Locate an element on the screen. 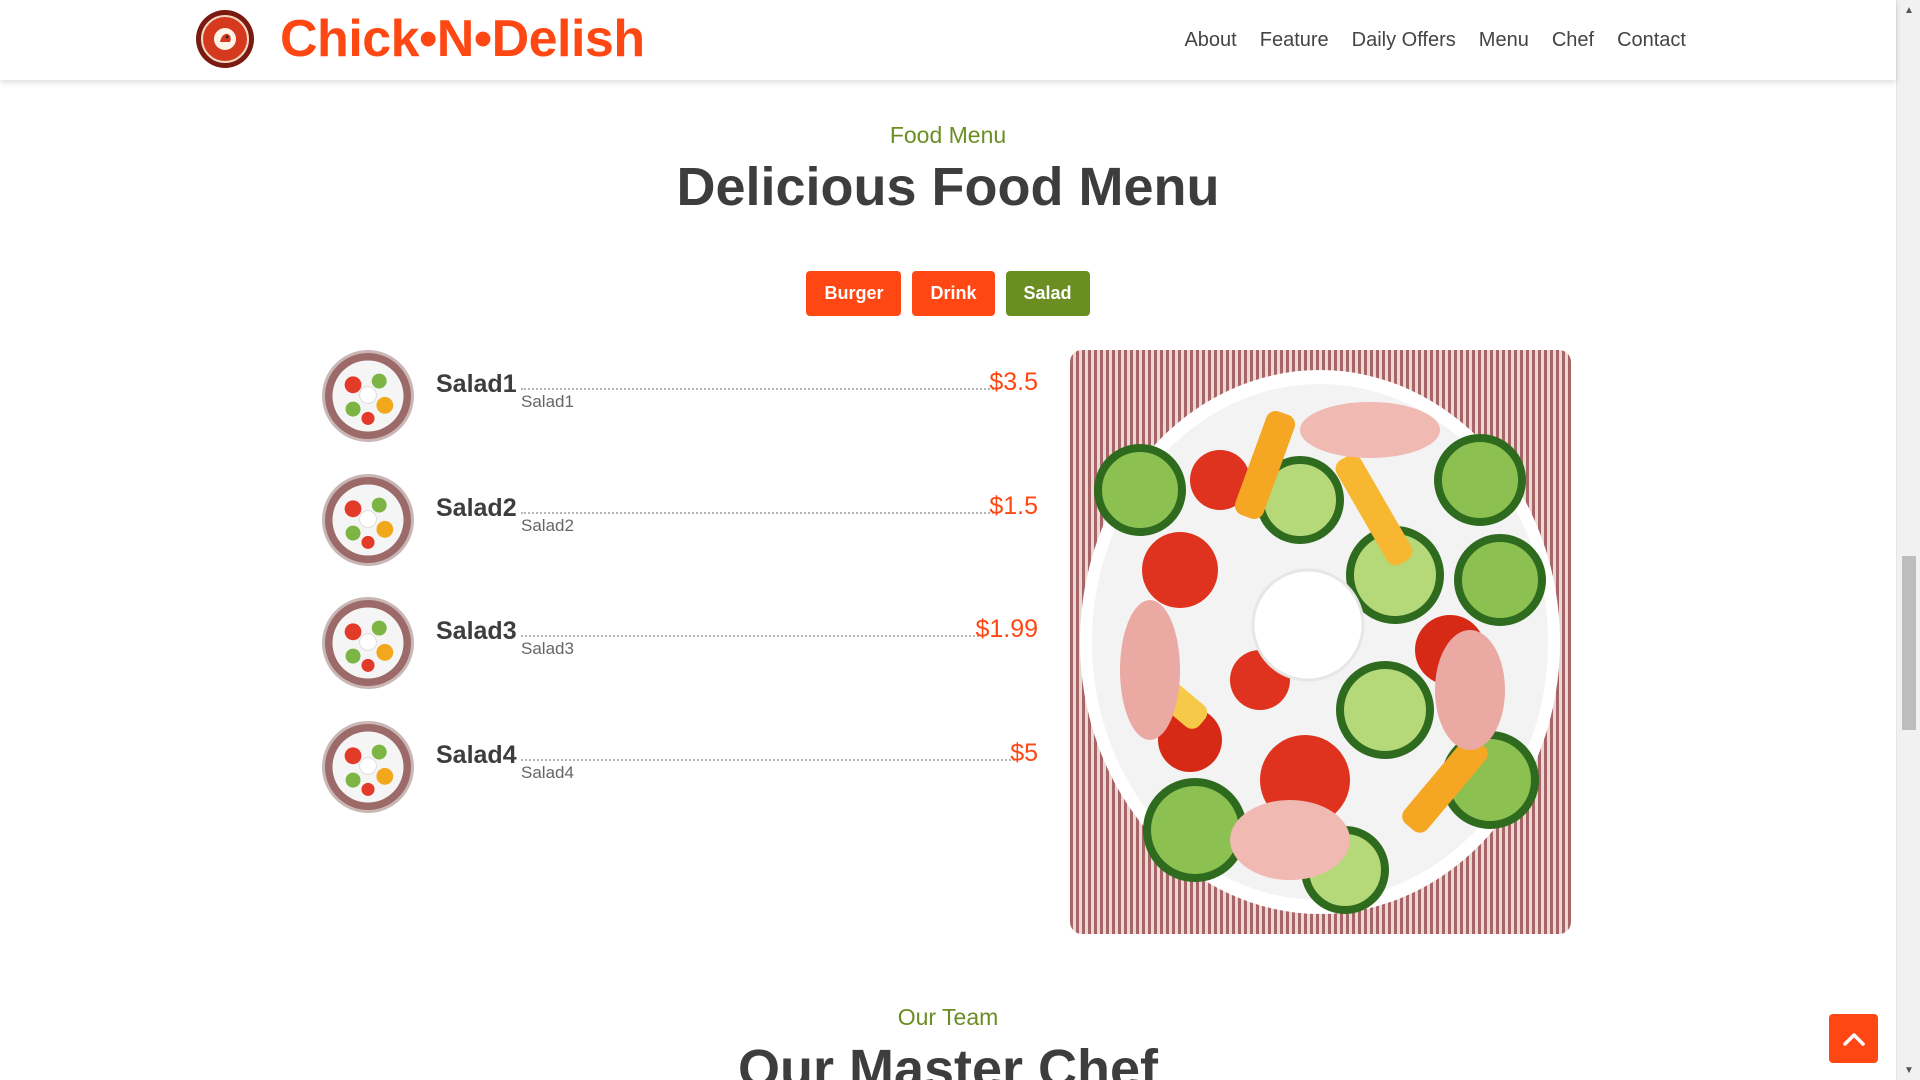 The height and width of the screenshot is (1080, 1920). nav-daily-offers: Daily Offers is located at coordinates (1404, 40).